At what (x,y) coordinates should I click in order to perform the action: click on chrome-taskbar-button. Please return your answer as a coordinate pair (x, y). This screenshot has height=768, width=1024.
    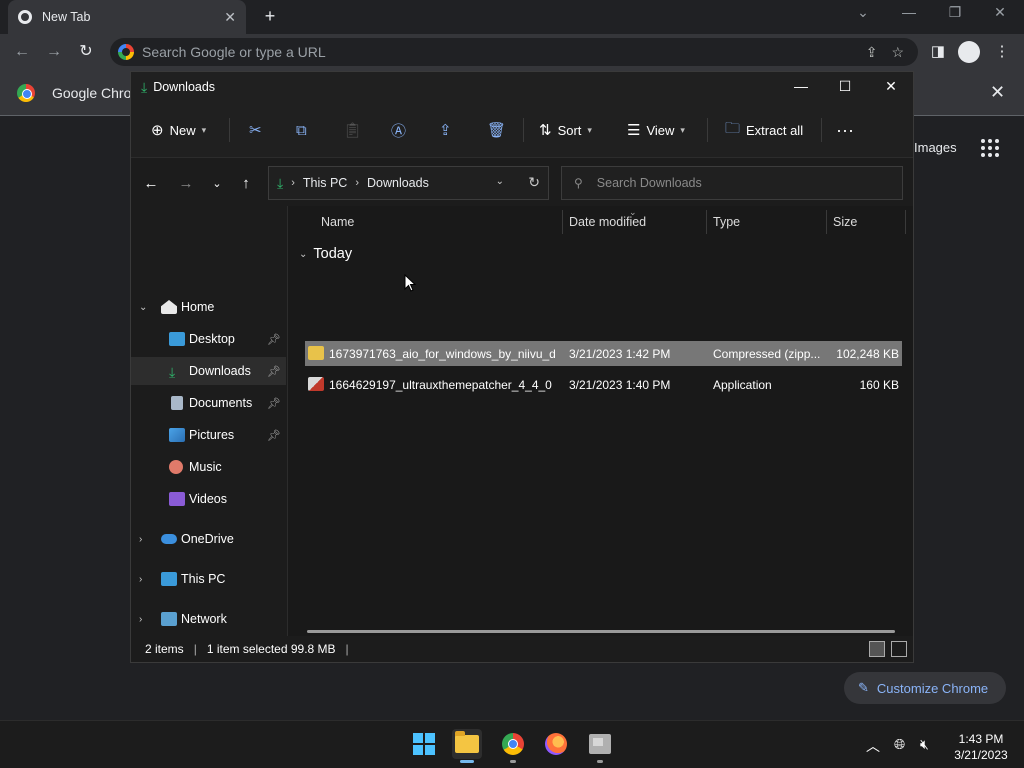
    Looking at the image, I should click on (513, 746).